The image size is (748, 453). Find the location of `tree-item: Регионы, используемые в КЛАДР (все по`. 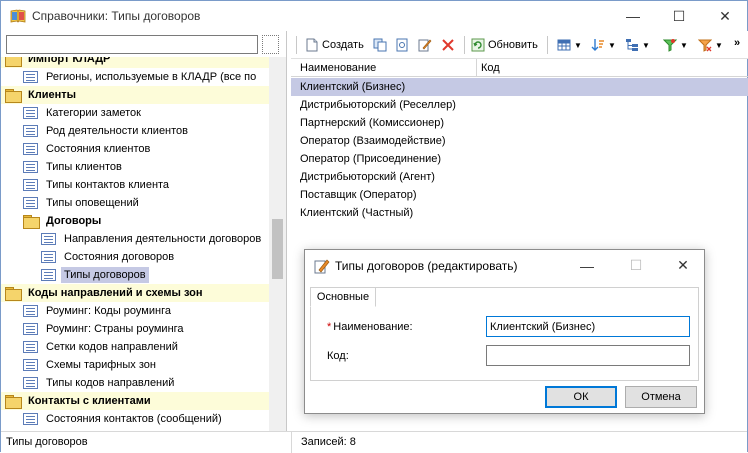

tree-item: Регионы, используемые в КЛАДР (все по is located at coordinates (135, 77).